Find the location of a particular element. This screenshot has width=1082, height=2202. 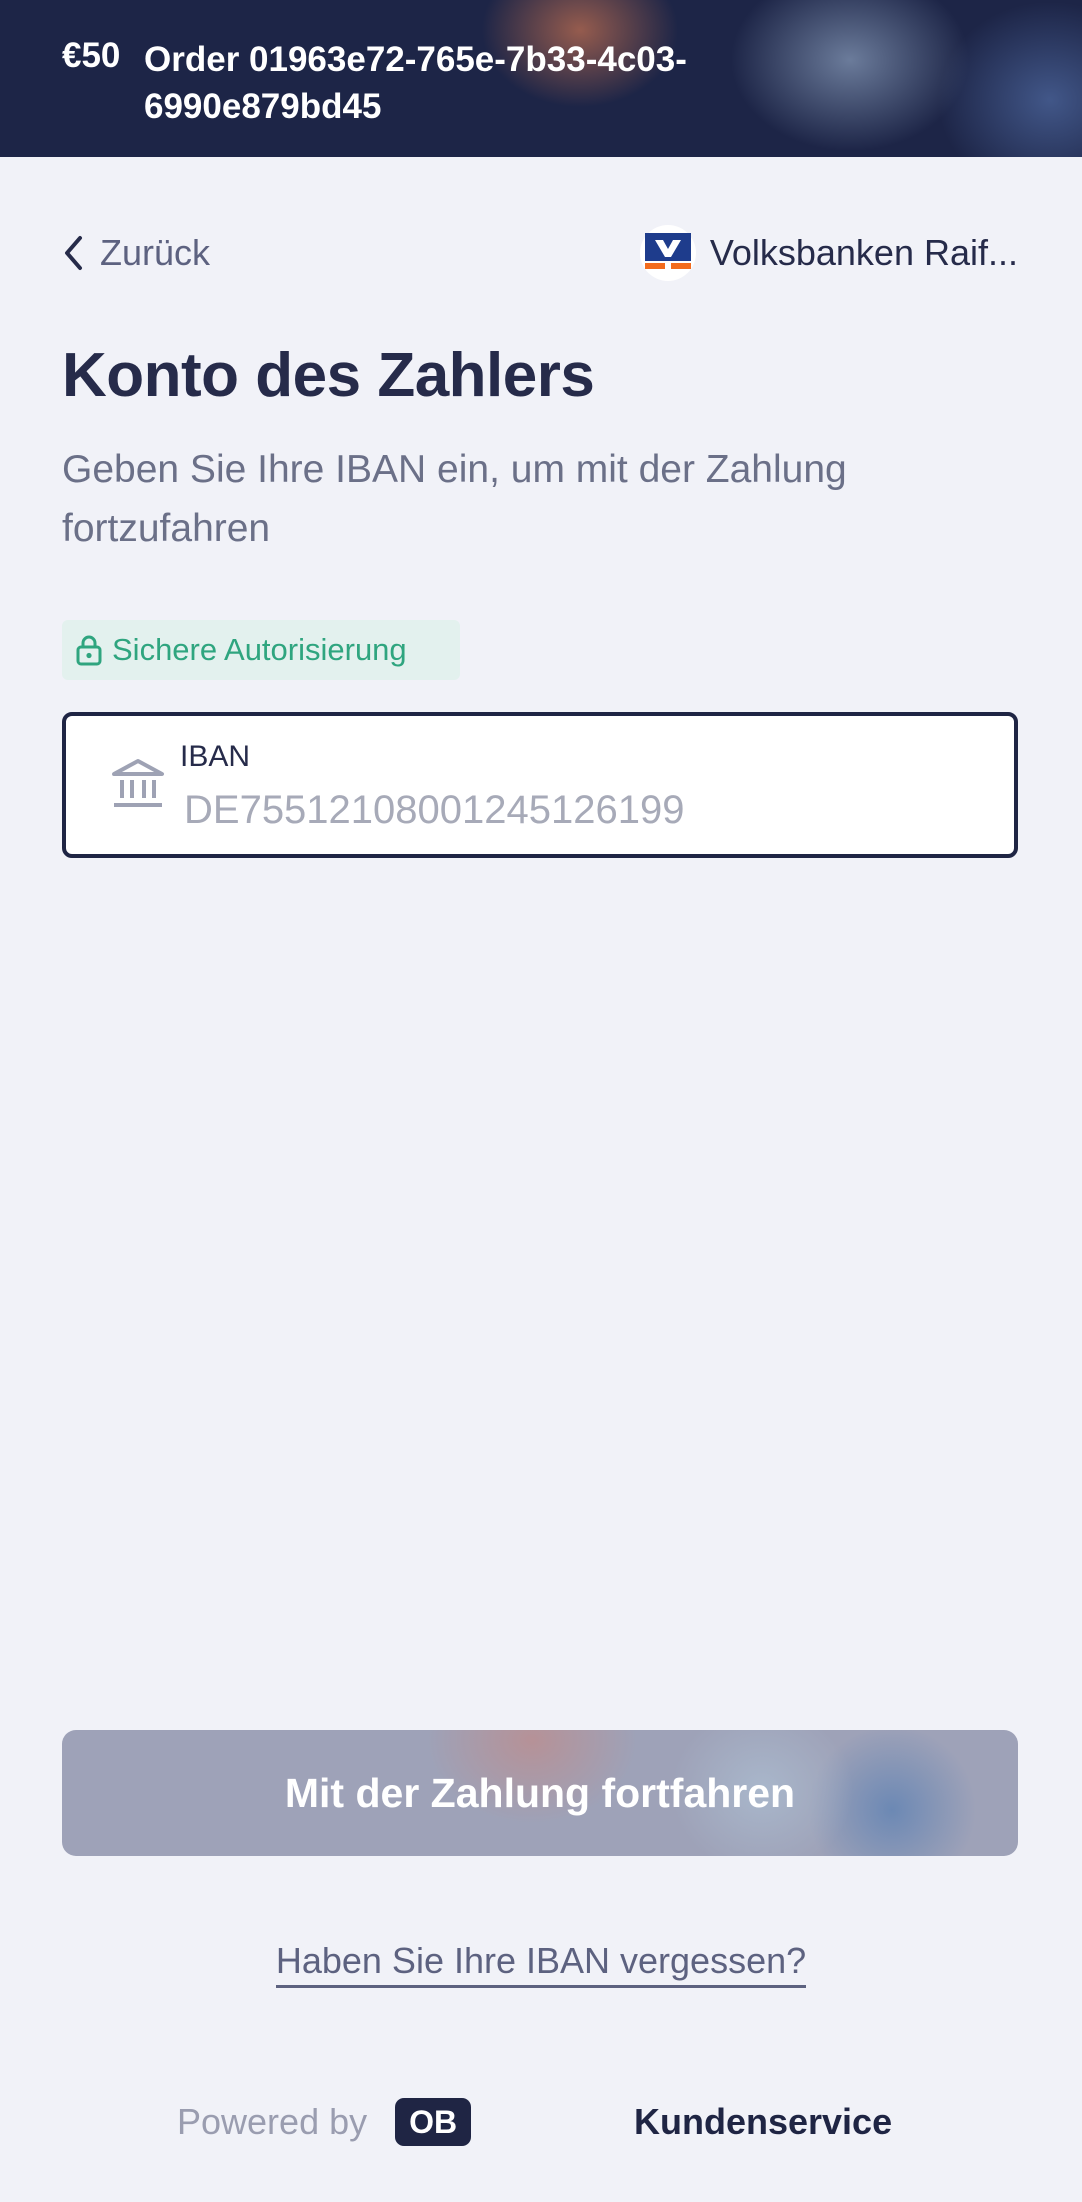

forgot-iban-label: Haben Sie Ihre IBAN vergessen? is located at coordinates (541, 1964).